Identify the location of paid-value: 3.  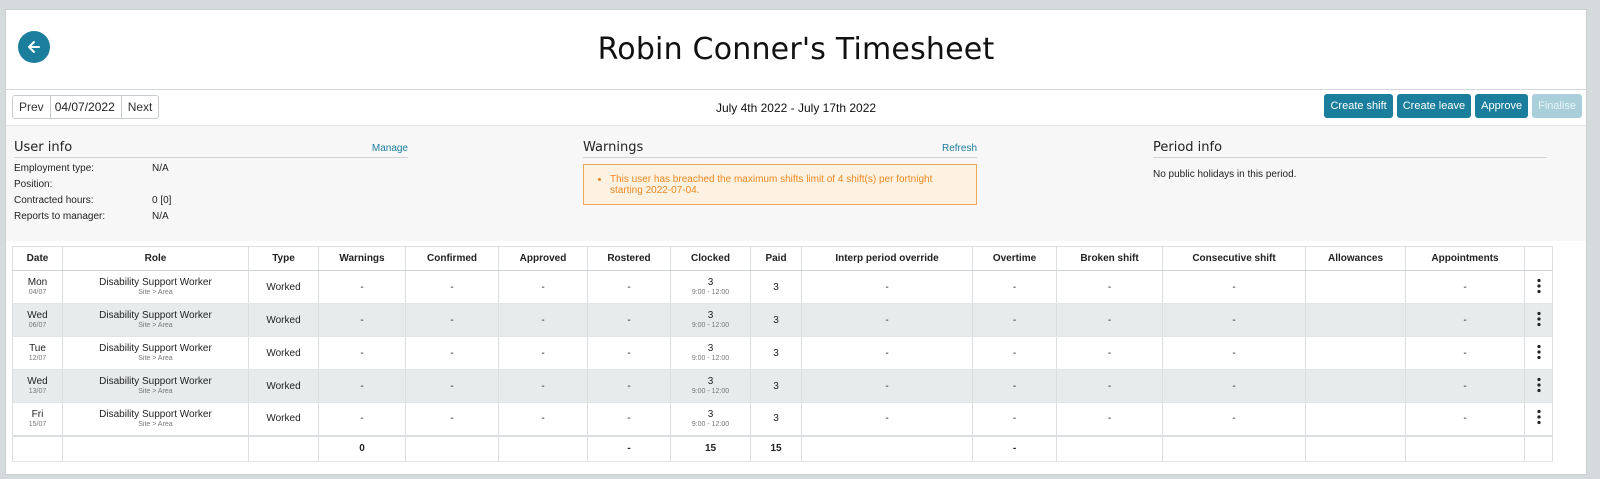
(776, 320).